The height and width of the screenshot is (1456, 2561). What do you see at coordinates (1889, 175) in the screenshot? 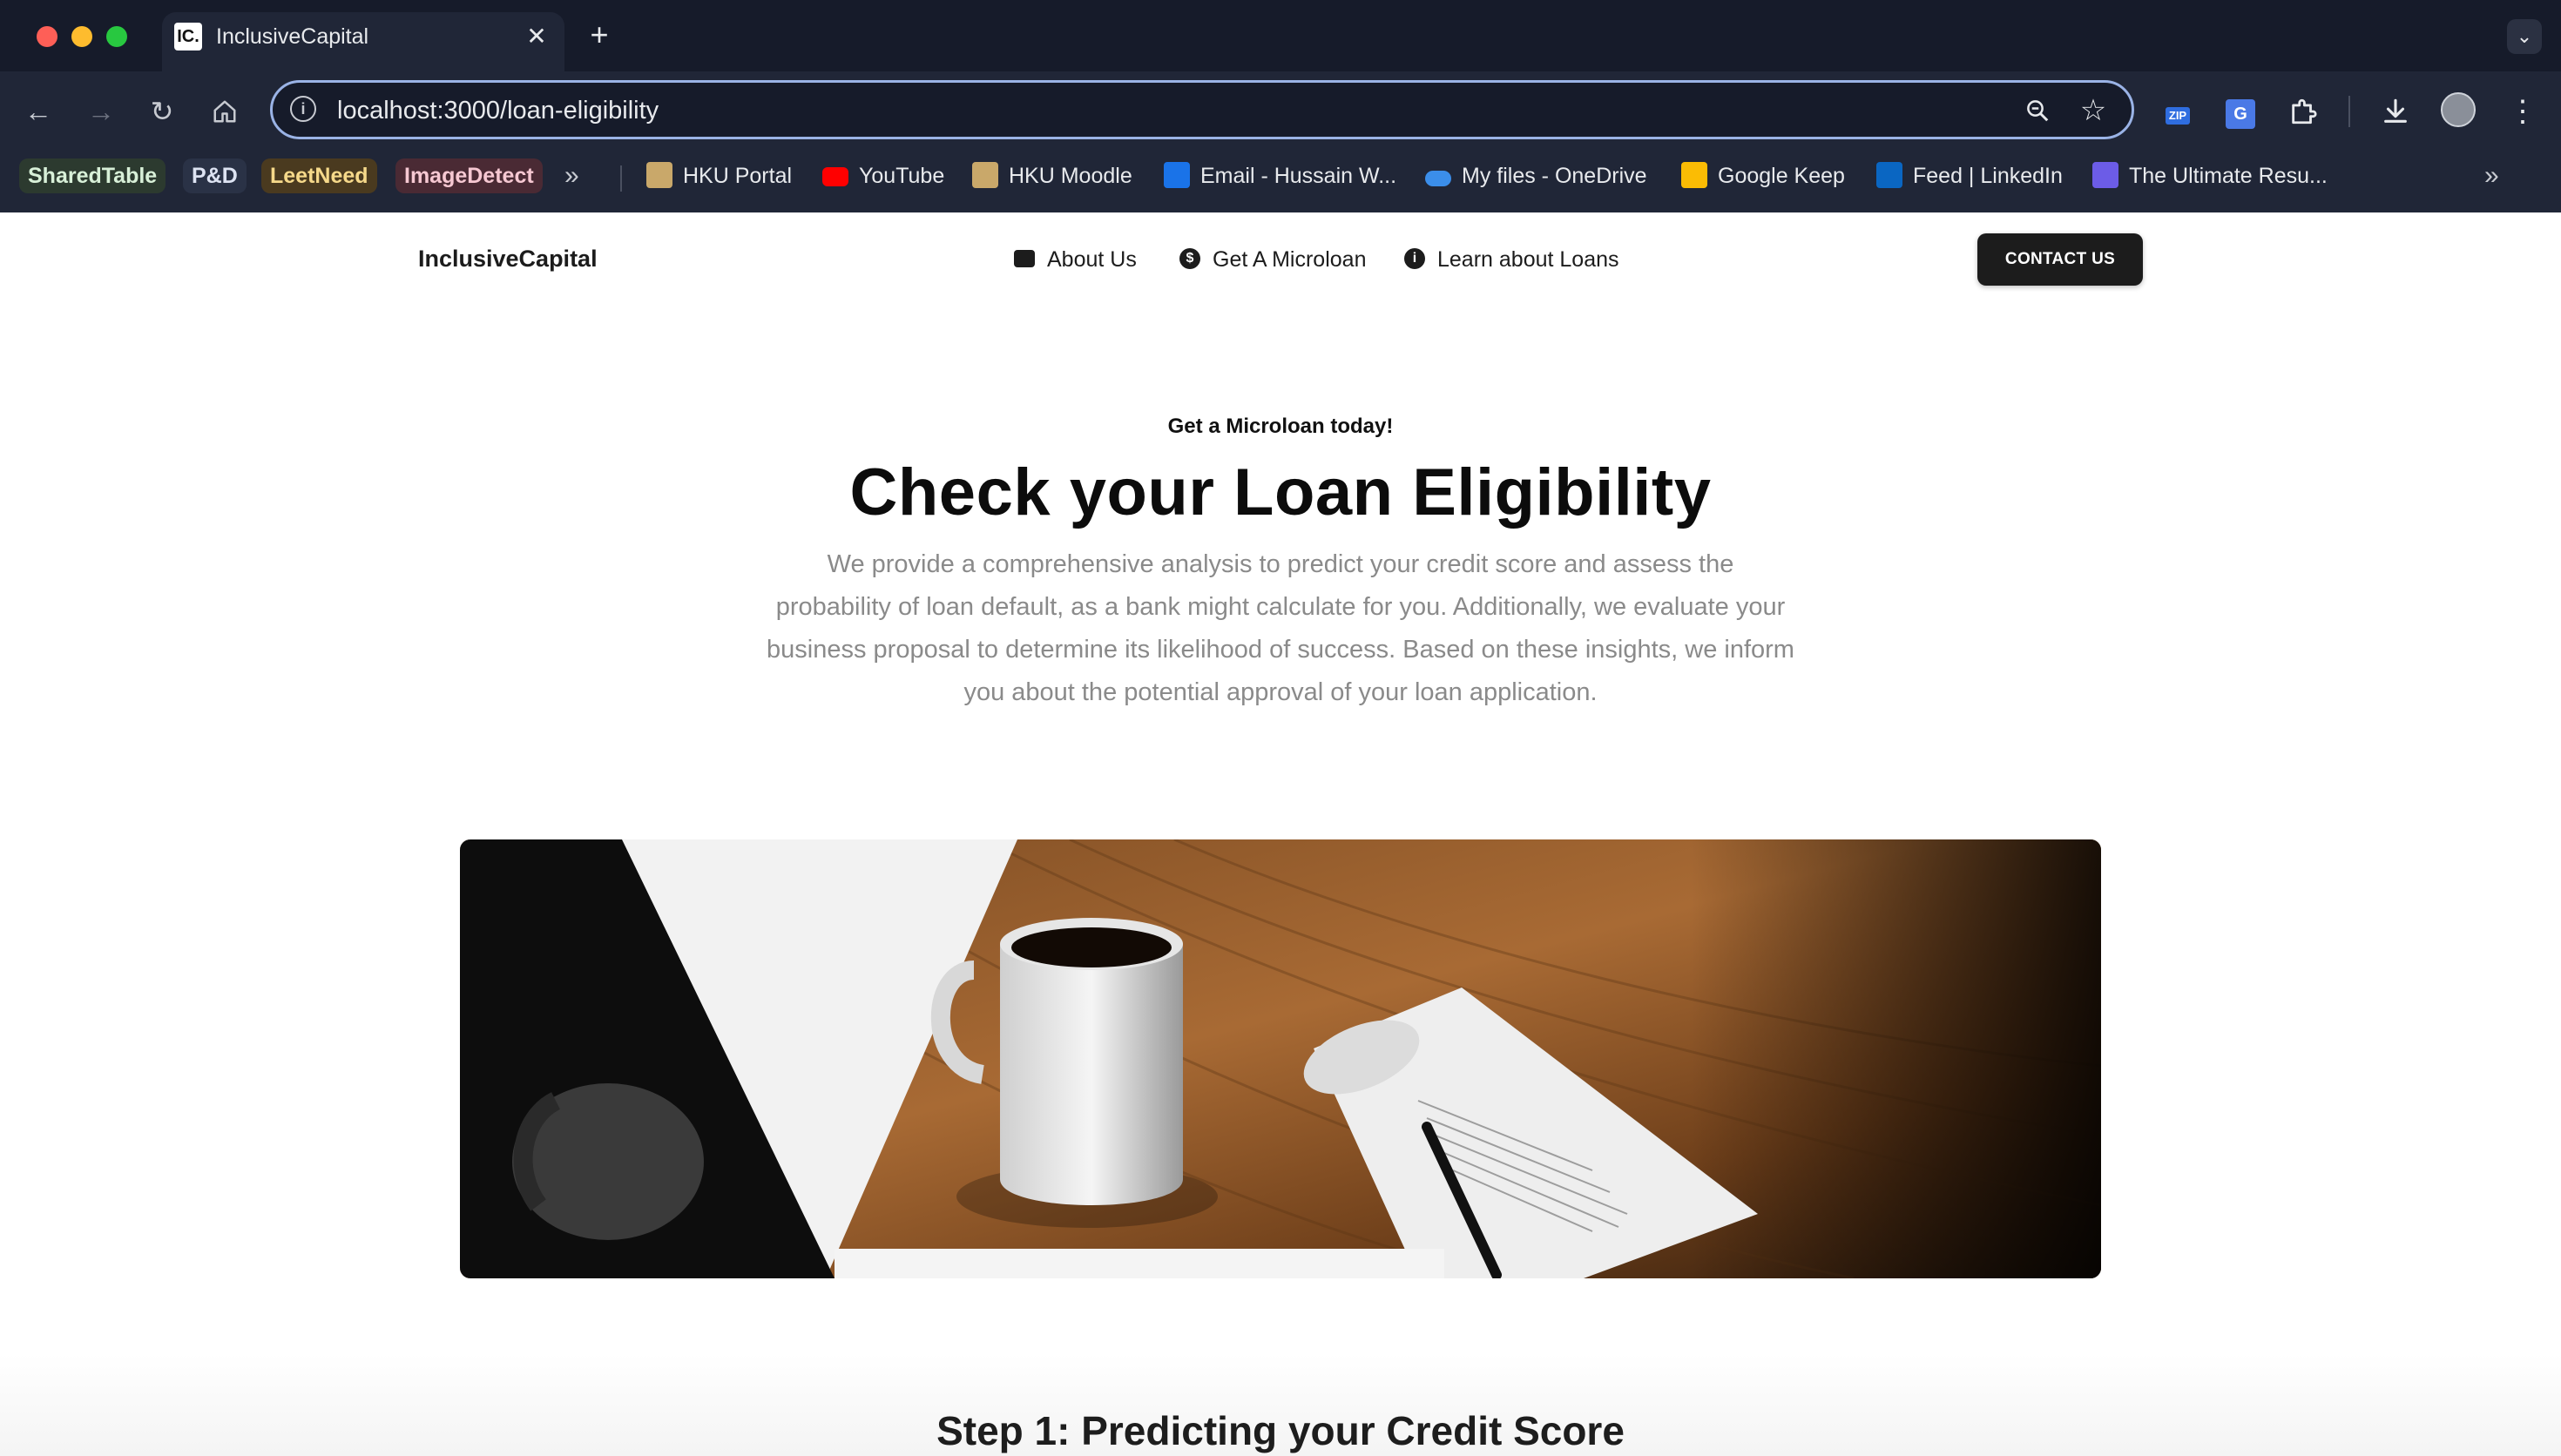
I see `linkedin-icon` at bounding box center [1889, 175].